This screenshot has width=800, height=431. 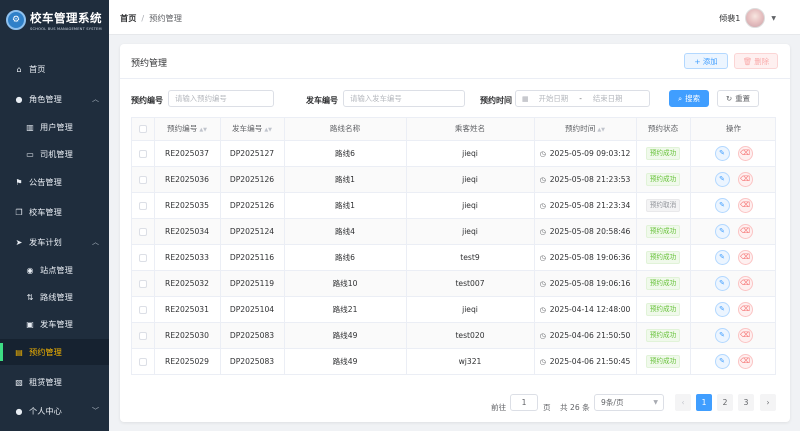 What do you see at coordinates (252, 153) in the screenshot?
I see `departure-no-cell: DP2025127` at bounding box center [252, 153].